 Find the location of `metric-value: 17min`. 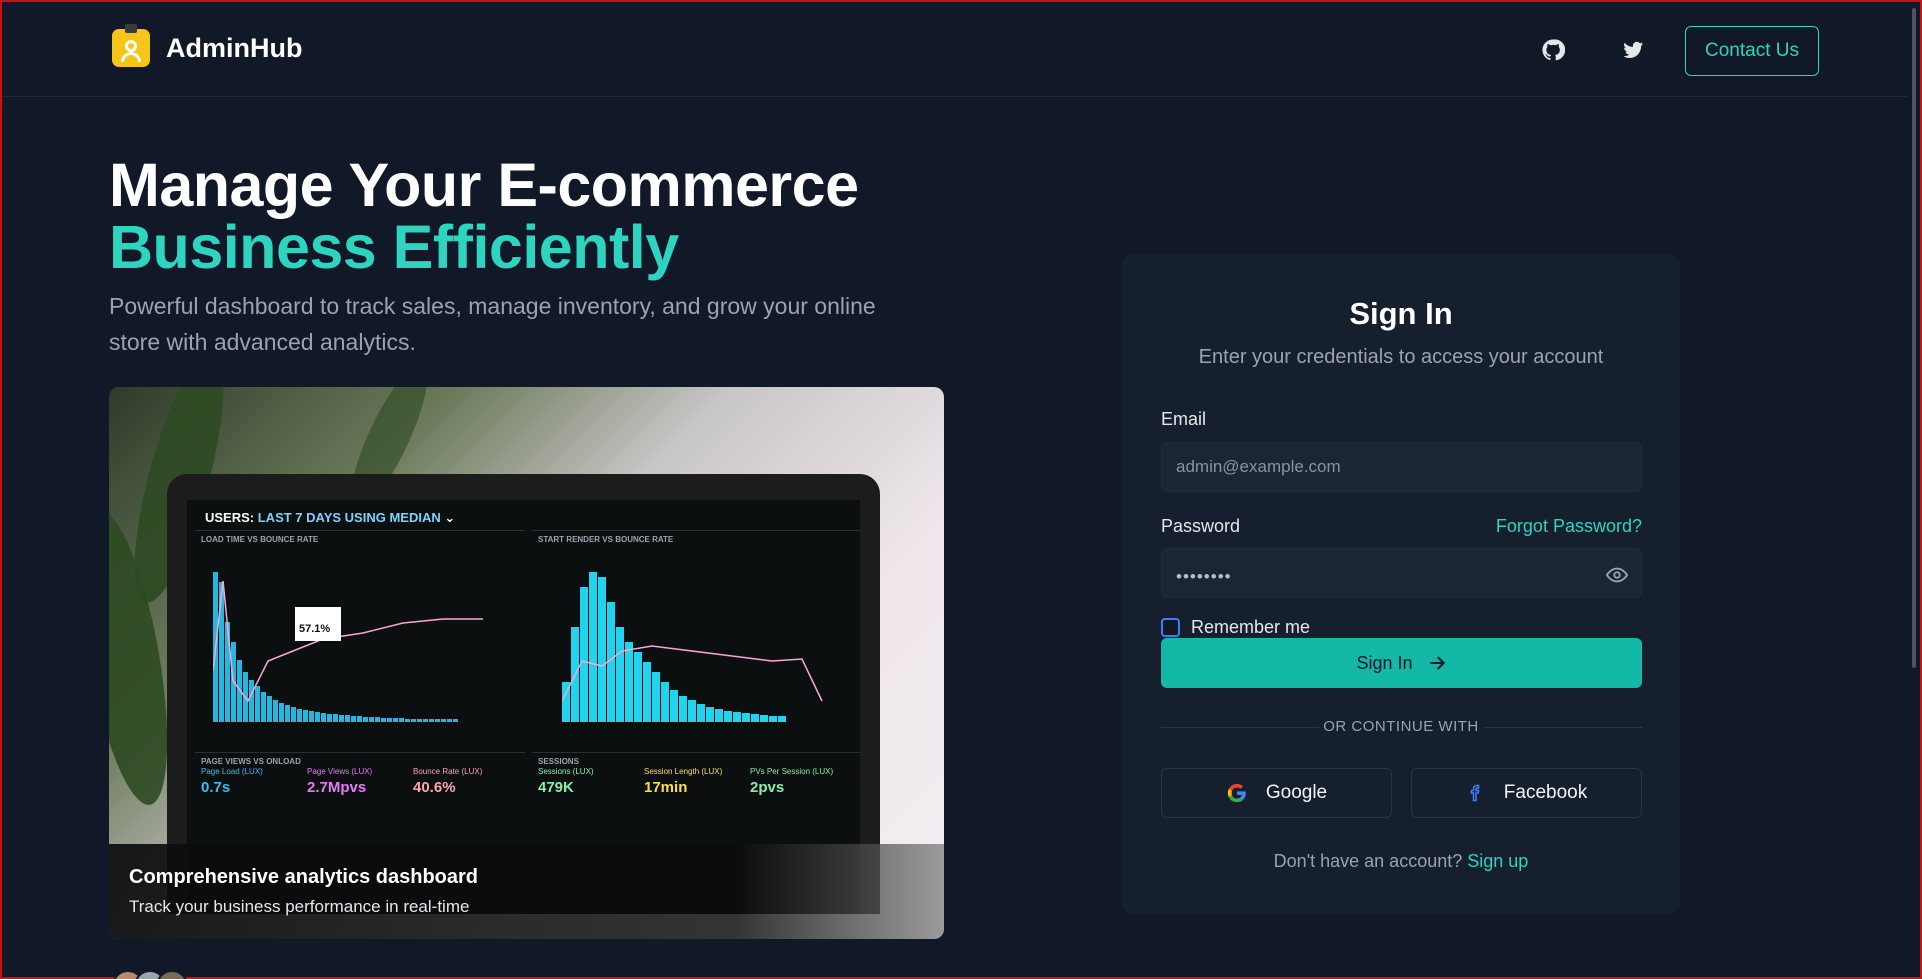

metric-value: 17min is located at coordinates (666, 787).